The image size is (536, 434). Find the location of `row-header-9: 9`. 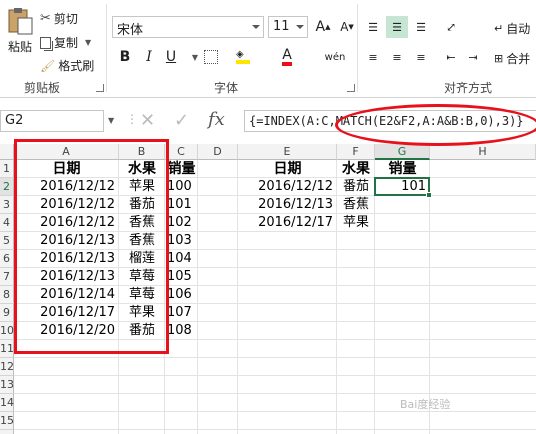

row-header-9: 9 is located at coordinates (7, 313).